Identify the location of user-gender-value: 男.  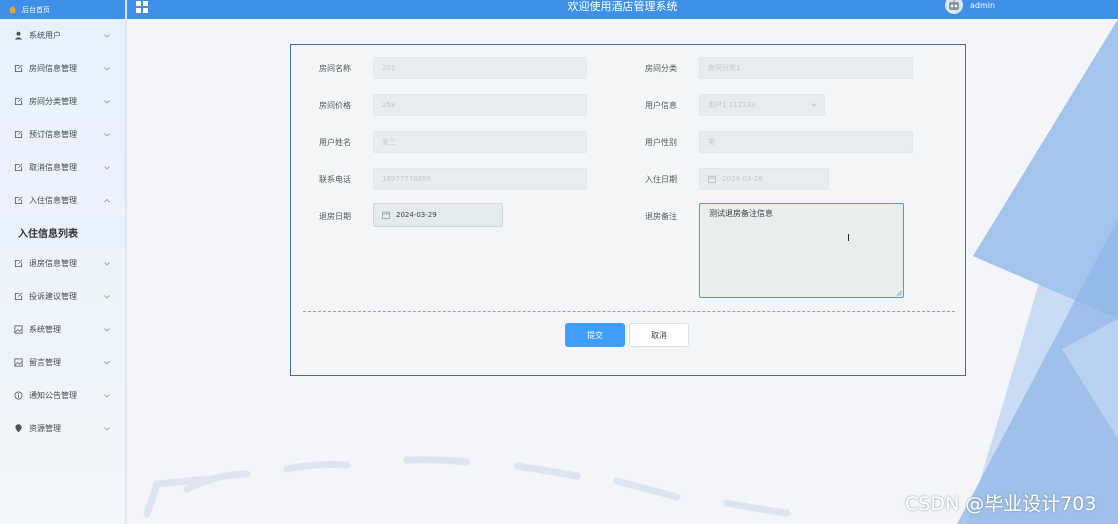
(711, 142).